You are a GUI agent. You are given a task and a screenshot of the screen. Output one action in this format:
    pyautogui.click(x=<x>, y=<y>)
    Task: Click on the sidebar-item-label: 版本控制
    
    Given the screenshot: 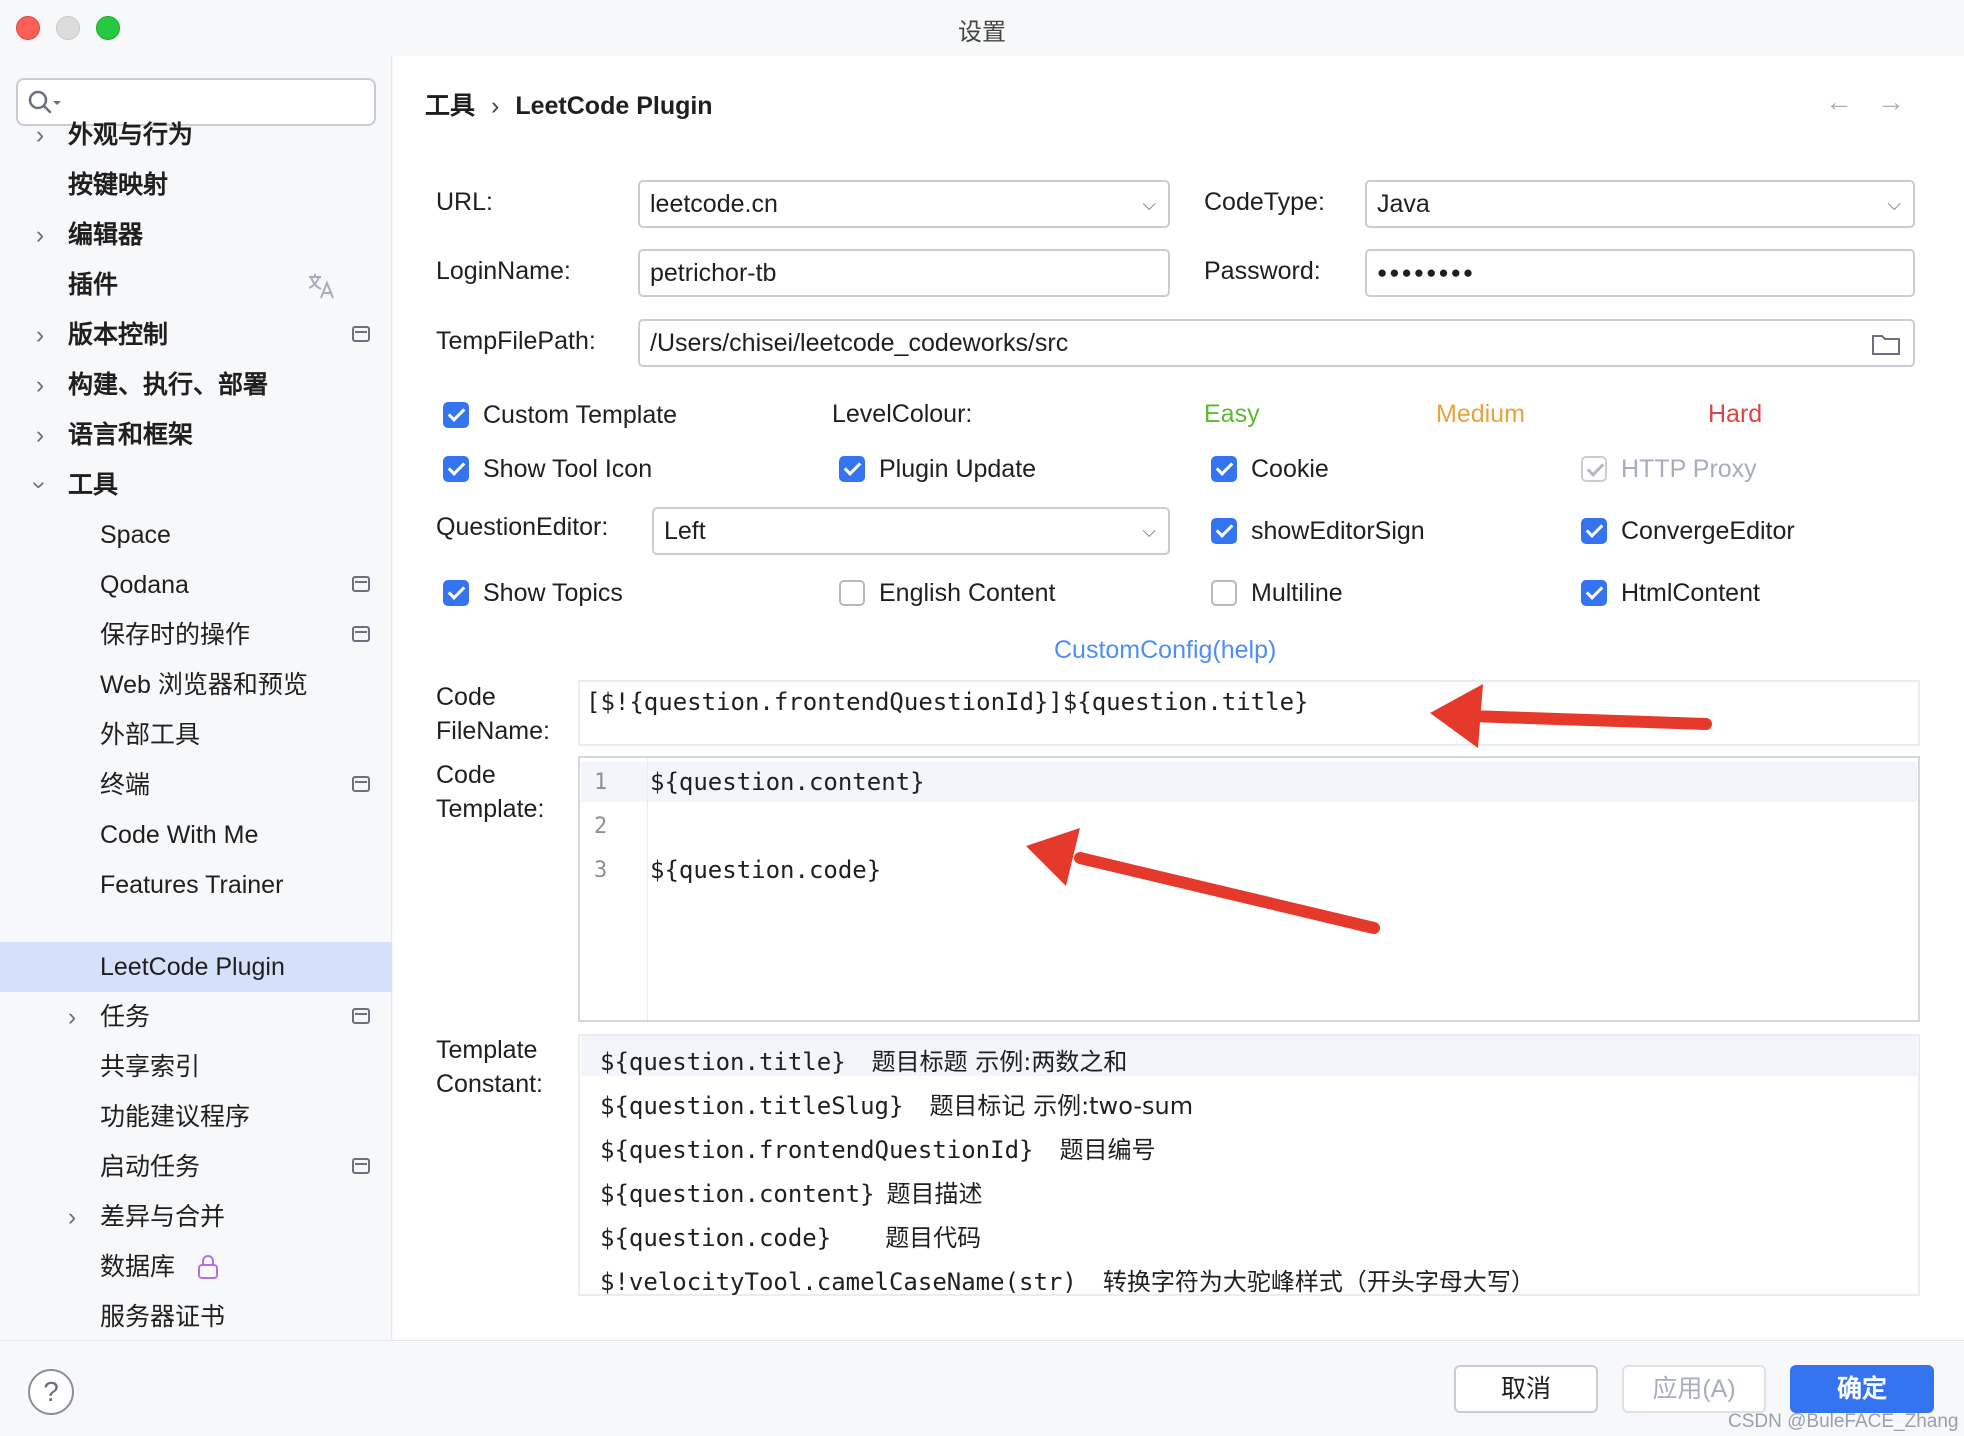 What is the action you would take?
    pyautogui.click(x=118, y=335)
    